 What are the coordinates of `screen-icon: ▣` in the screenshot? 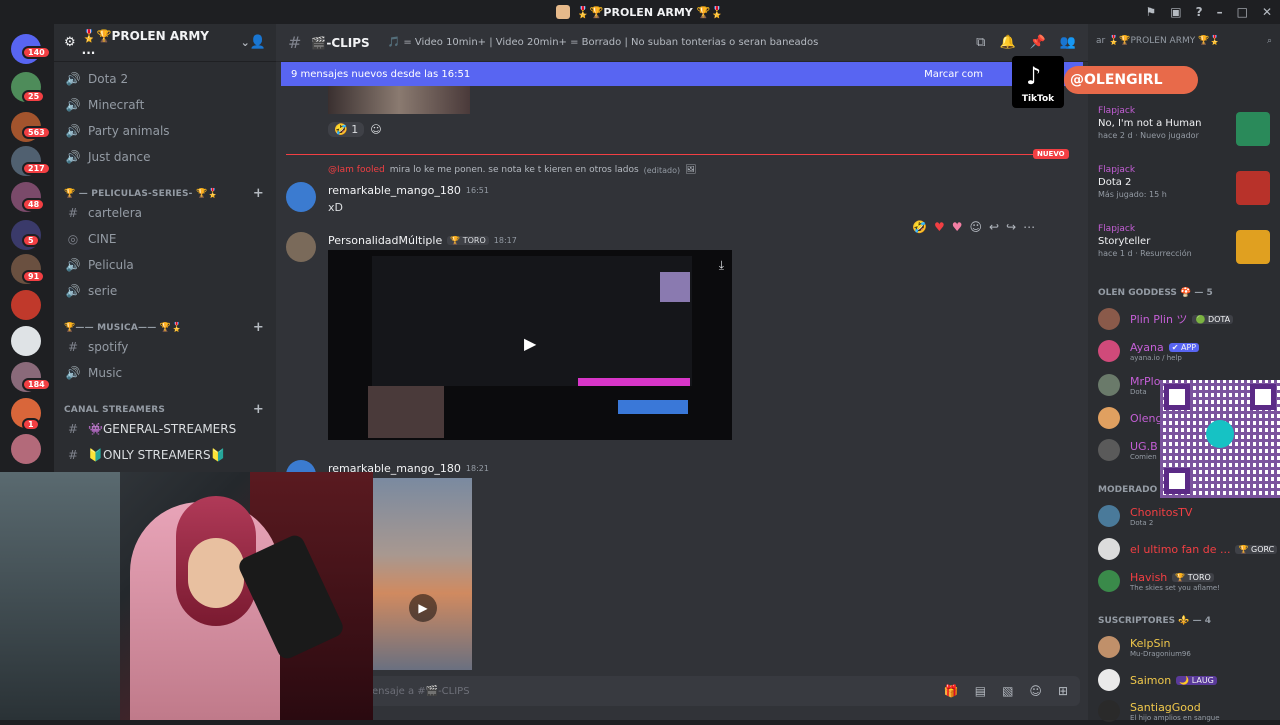 It's located at (1175, 12).